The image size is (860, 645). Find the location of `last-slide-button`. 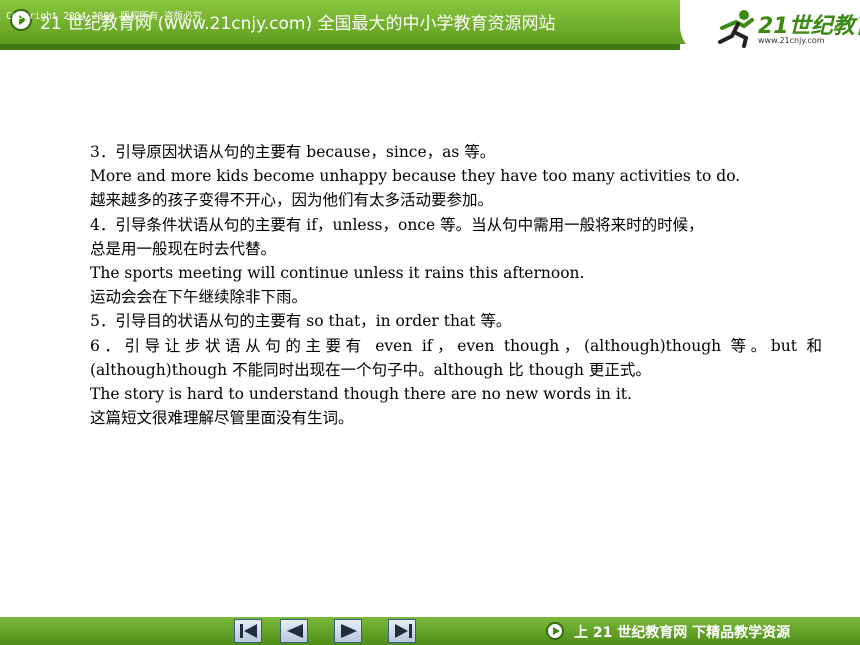

last-slide-button is located at coordinates (402, 631).